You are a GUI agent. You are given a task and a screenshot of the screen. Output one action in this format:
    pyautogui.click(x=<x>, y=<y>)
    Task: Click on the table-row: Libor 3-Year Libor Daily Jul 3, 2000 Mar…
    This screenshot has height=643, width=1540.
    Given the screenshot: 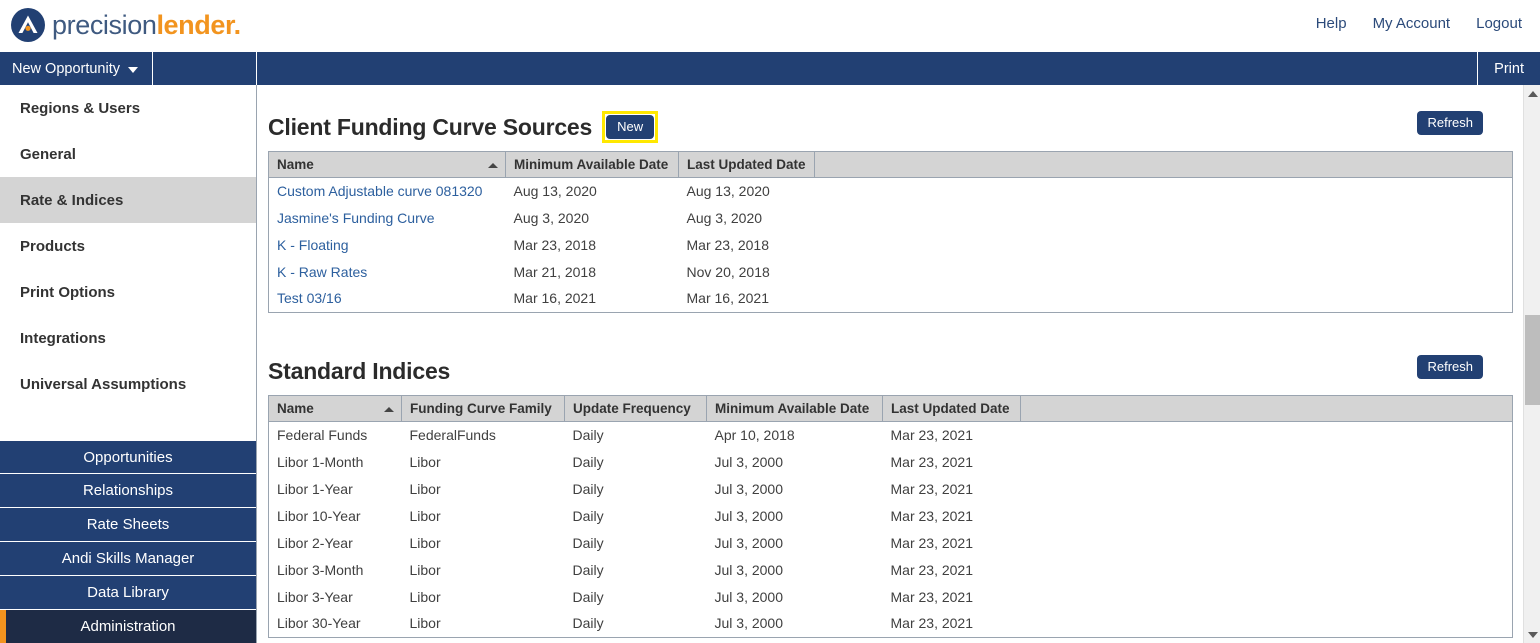 What is the action you would take?
    pyautogui.click(x=891, y=597)
    